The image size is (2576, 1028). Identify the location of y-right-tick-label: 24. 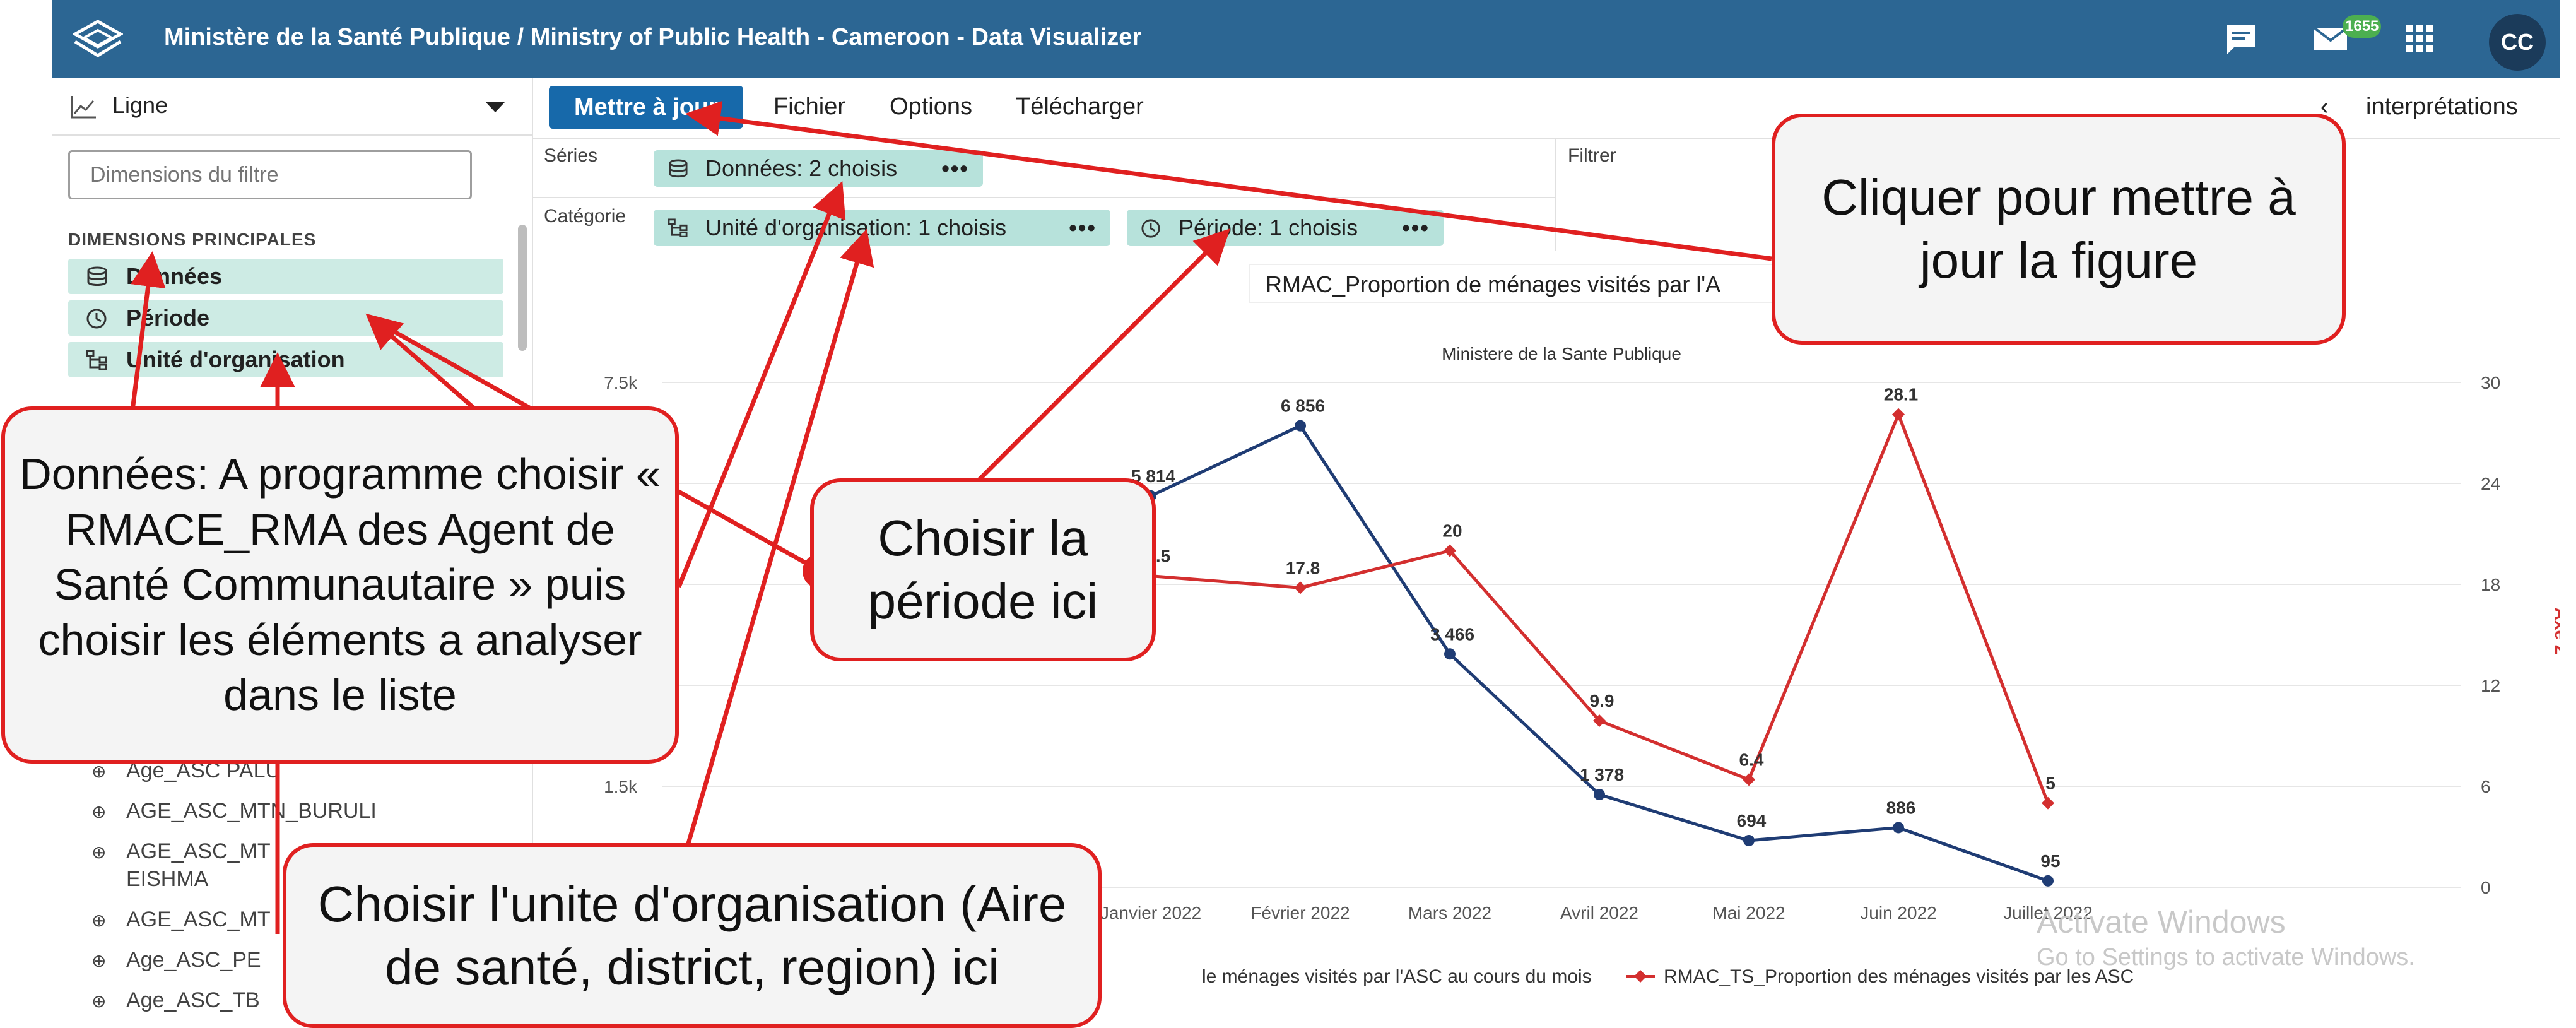
(2490, 483).